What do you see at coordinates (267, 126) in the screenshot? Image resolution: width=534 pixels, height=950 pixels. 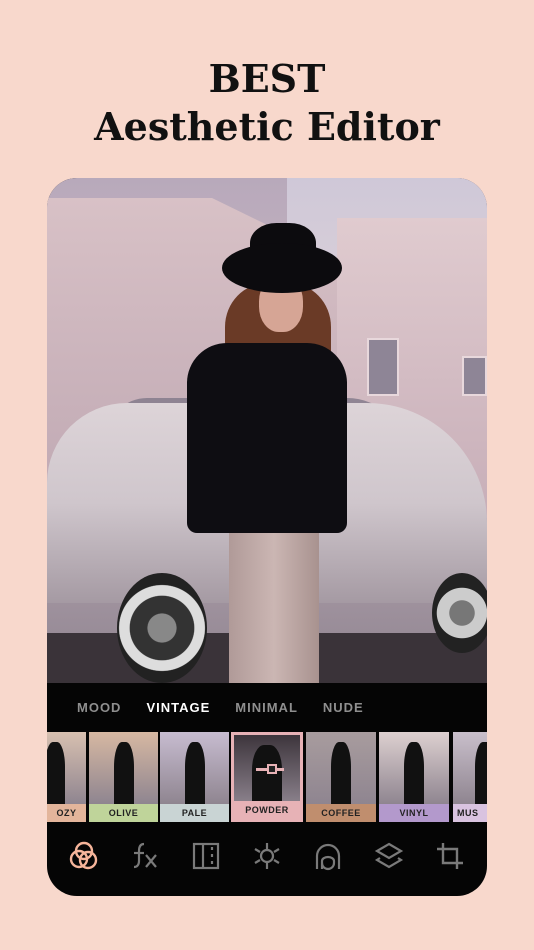 I see `headline-line2: Aesthetic Editor` at bounding box center [267, 126].